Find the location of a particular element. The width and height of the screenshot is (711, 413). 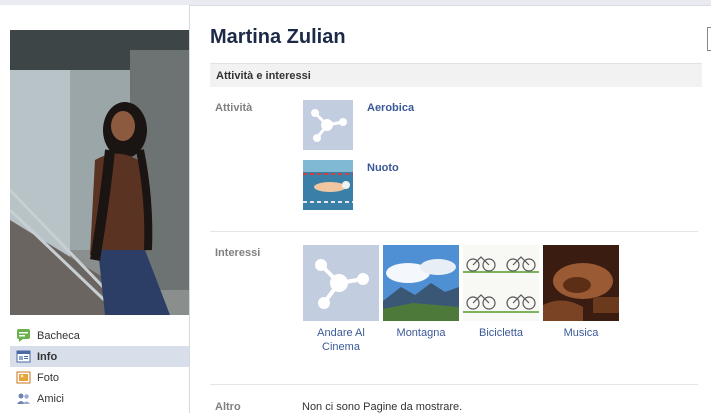

interest-label: Musica is located at coordinates (581, 333).